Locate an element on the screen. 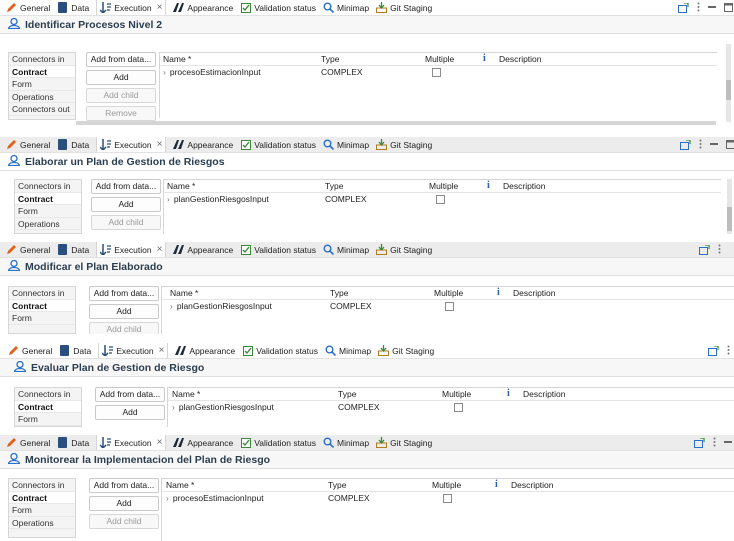  sidebar-item-connectors-out: Connectors out is located at coordinates (42, 109).